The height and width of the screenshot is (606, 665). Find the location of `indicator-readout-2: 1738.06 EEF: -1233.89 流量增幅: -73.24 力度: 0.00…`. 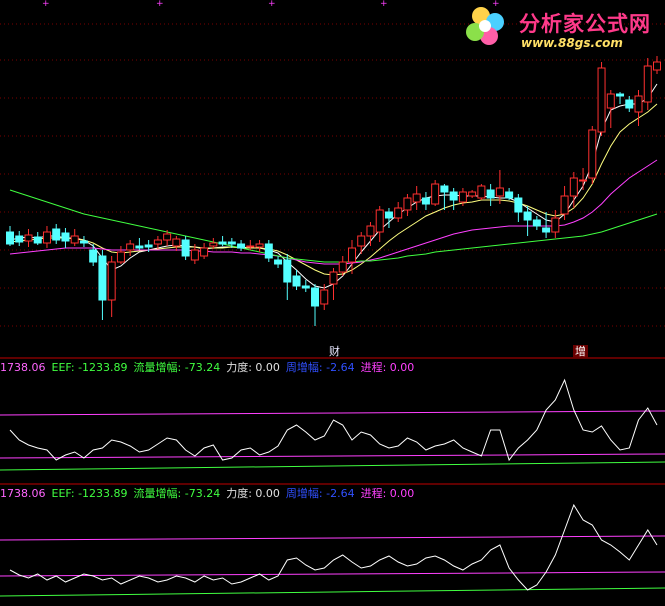

indicator-readout-2: 1738.06 EEF: -1233.89 流量增幅: -73.24 力度: 0.00… is located at coordinates (210, 494).